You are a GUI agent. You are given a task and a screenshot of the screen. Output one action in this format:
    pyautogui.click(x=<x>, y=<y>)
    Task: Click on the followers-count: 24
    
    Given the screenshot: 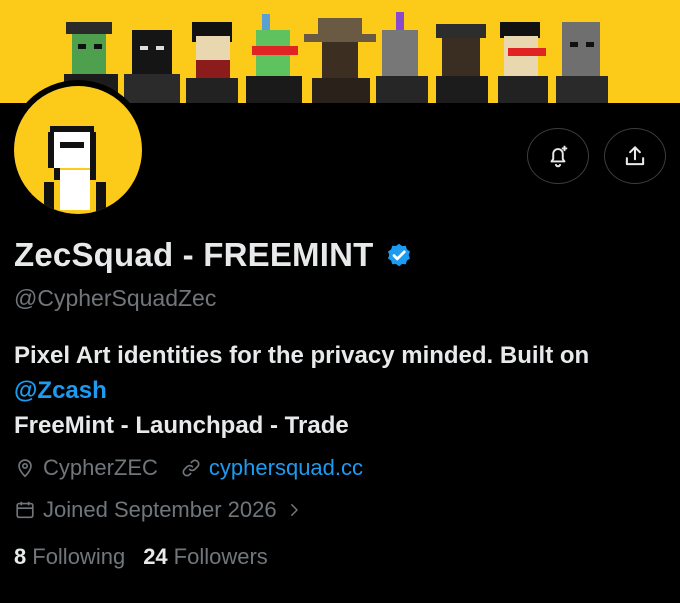 What is the action you would take?
    pyautogui.click(x=155, y=556)
    